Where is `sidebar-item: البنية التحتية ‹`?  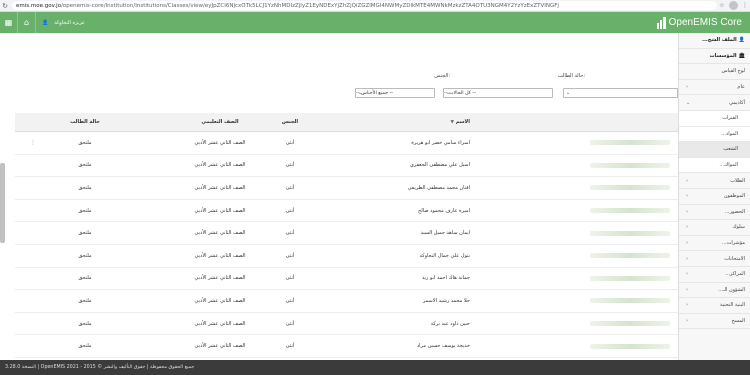 sidebar-item: البنية التحتية ‹ is located at coordinates (714, 306).